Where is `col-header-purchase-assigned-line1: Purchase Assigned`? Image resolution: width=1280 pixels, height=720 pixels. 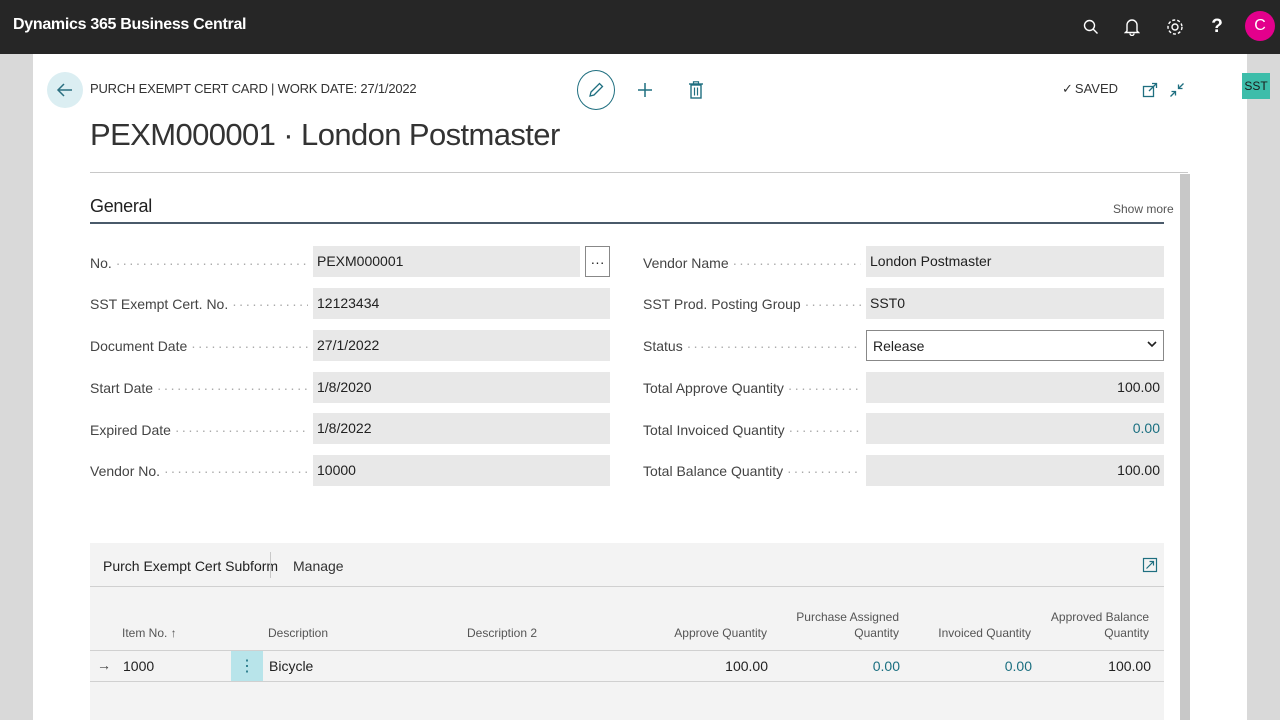 col-header-purchase-assigned-line1: Purchase Assigned is located at coordinates (847, 617).